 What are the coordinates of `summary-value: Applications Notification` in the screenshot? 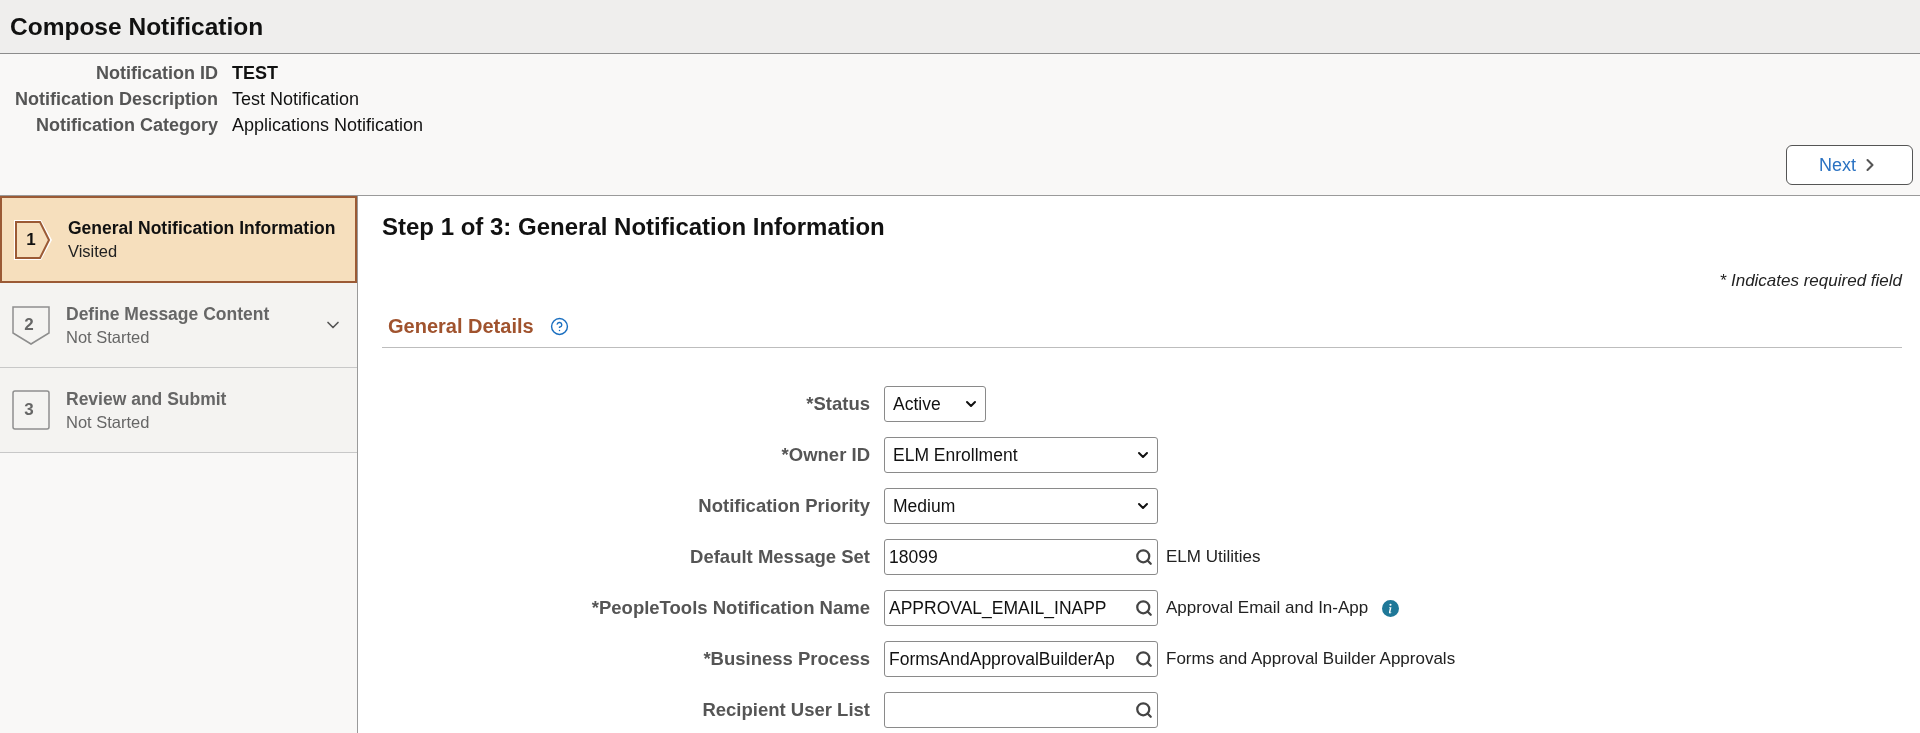 It's located at (328, 125).